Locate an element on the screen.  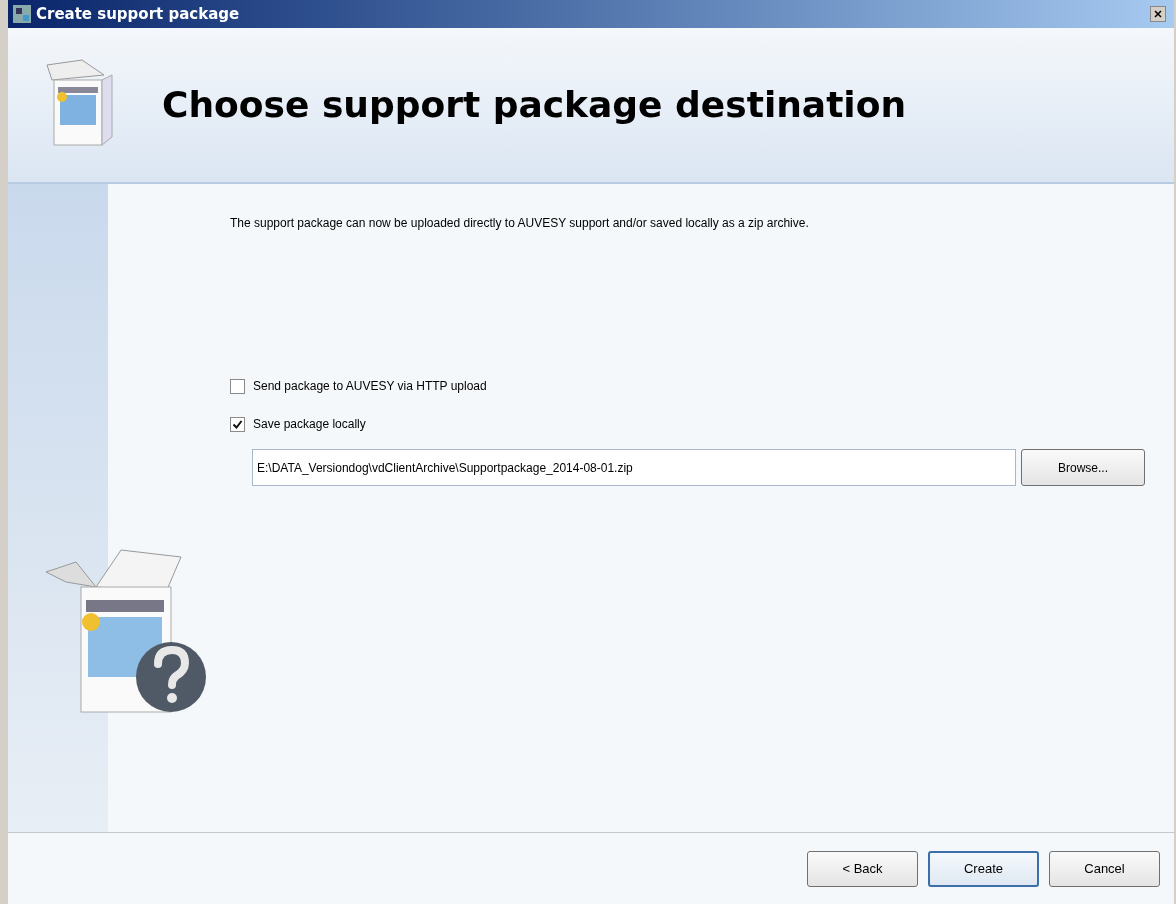
path-field: E:\DATA_Versiondog\vdClientArchive\Supportpackage_2014-08-01.zip is located at coordinates (634, 467).